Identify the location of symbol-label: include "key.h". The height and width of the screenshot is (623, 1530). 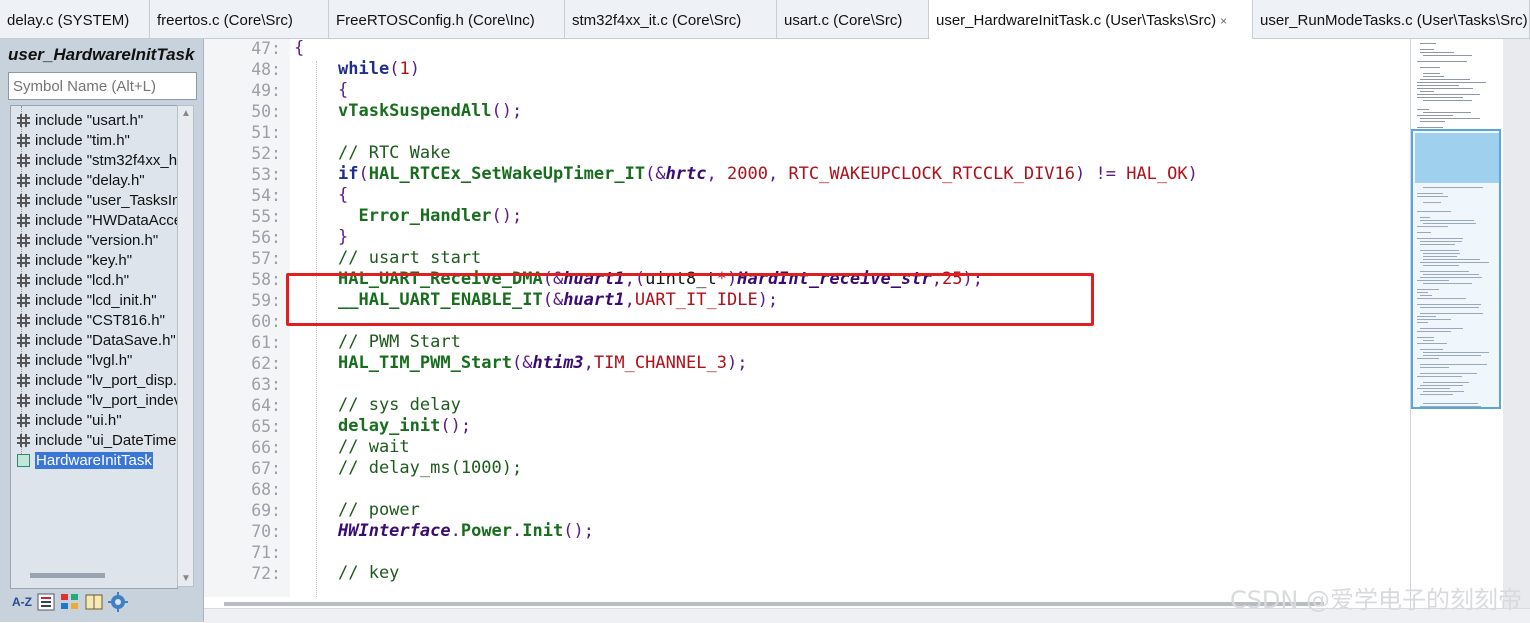
(84, 260).